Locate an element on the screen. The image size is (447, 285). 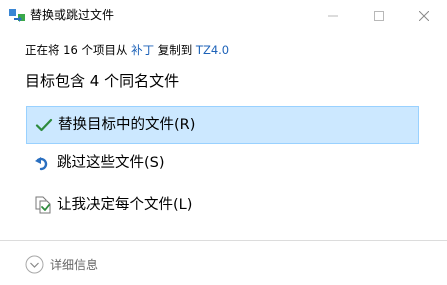
chevron-down-circle-icon is located at coordinates (34, 264).